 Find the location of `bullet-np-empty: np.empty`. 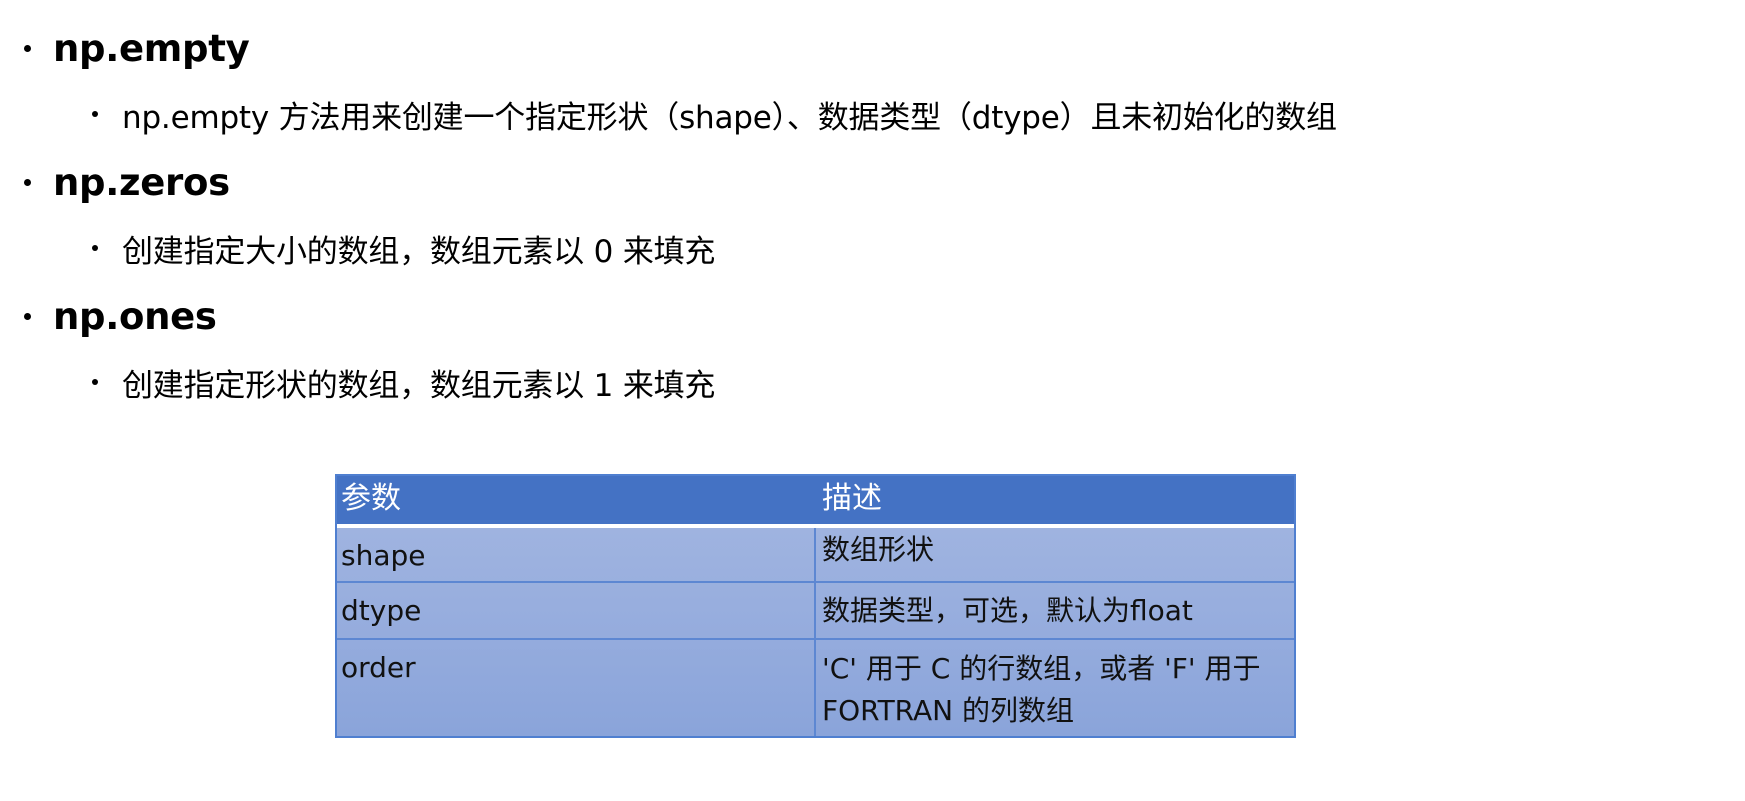

bullet-np-empty: np.empty is located at coordinates (137, 48).